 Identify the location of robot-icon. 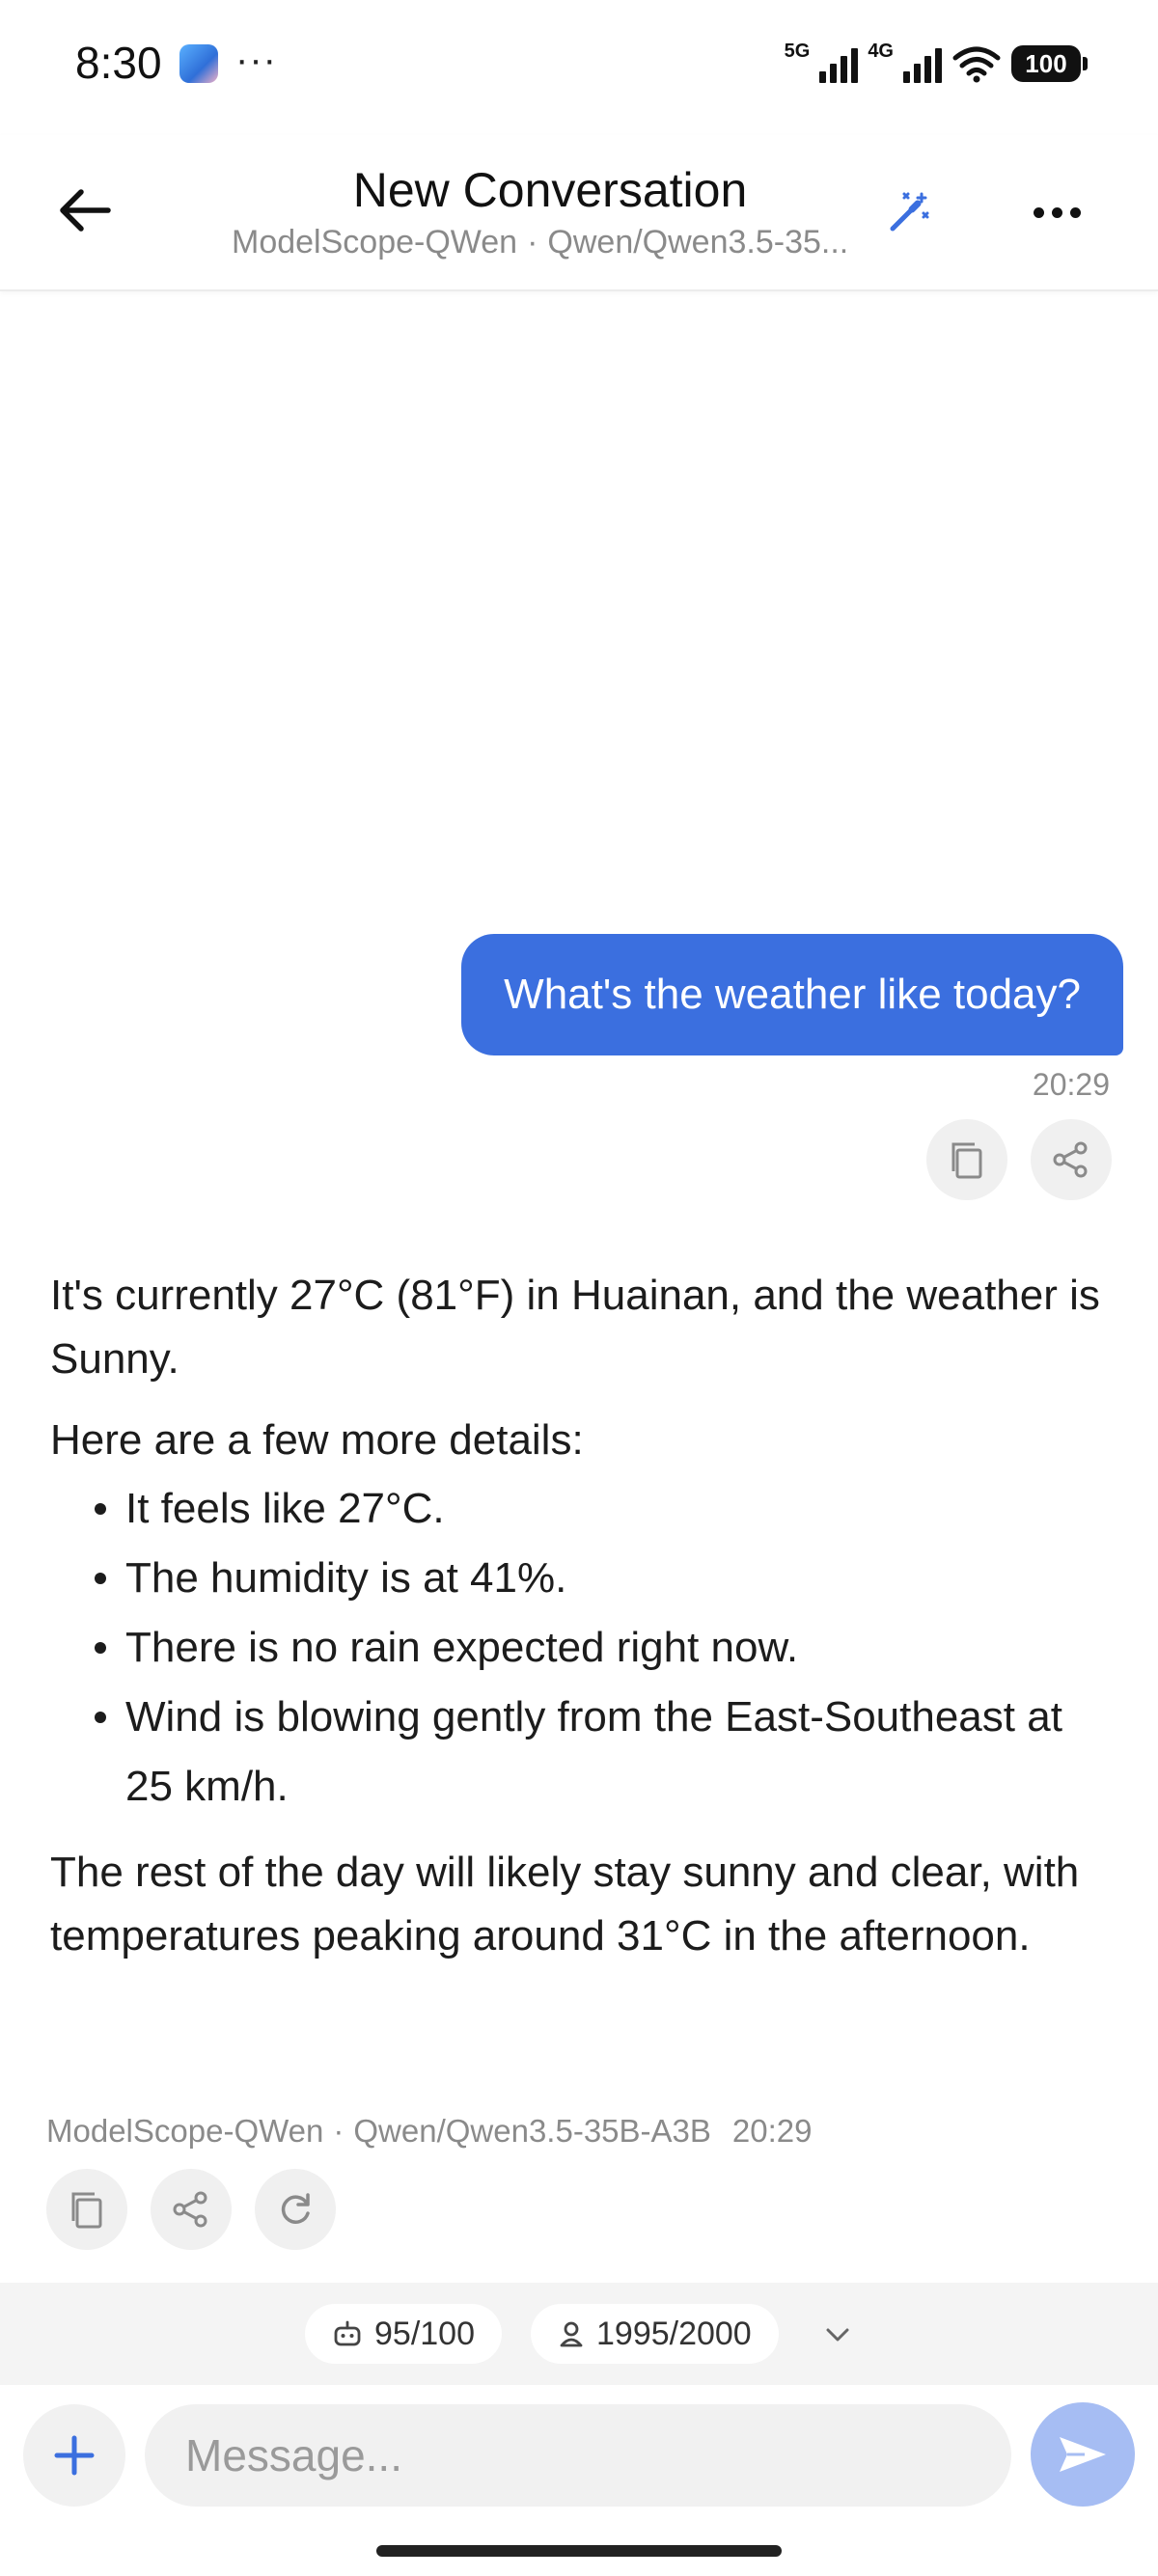
(347, 2333).